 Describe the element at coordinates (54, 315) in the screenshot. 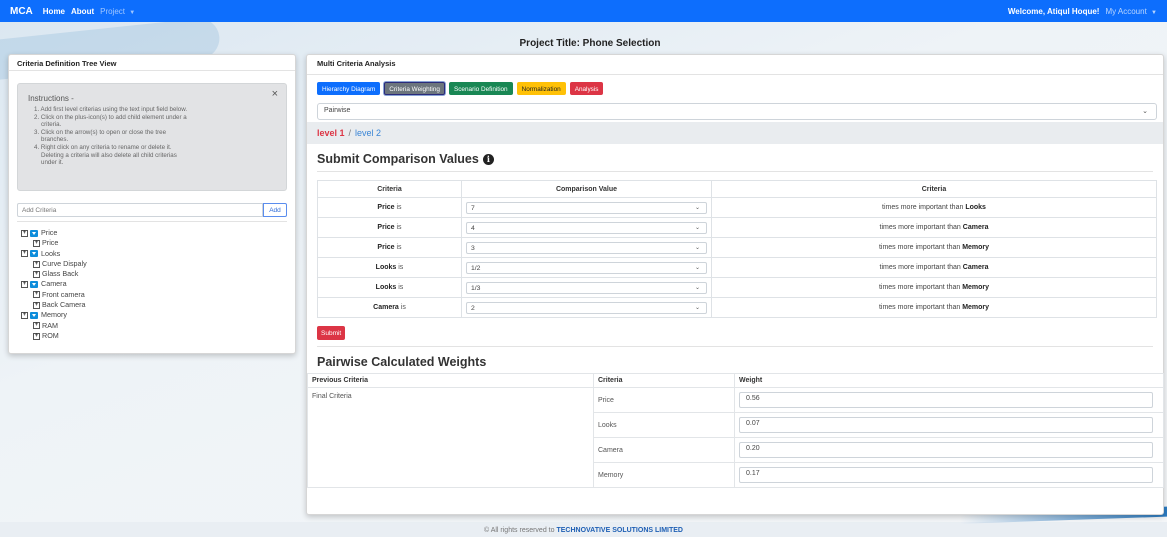

I see `tree-node-label: Memory` at that location.